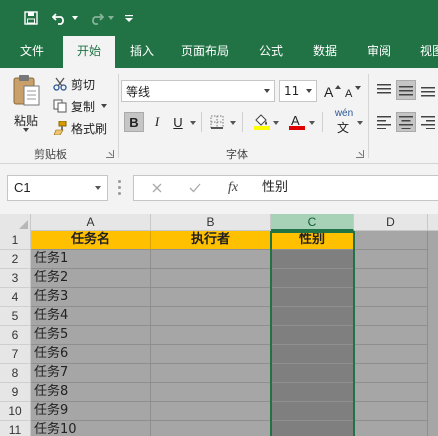 Image resolution: width=438 pixels, height=436 pixels. What do you see at coordinates (178, 122) in the screenshot?
I see `underline-button: U` at bounding box center [178, 122].